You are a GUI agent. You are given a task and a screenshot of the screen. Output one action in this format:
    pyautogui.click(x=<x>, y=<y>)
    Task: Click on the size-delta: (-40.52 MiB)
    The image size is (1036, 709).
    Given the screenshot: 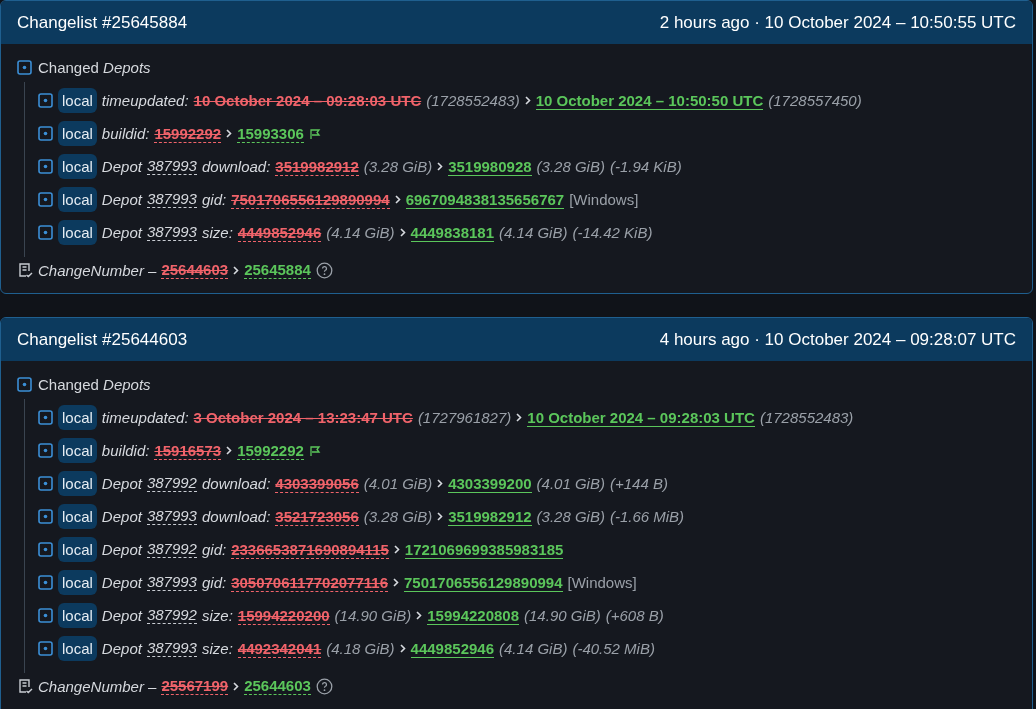 What is the action you would take?
    pyautogui.click(x=613, y=648)
    